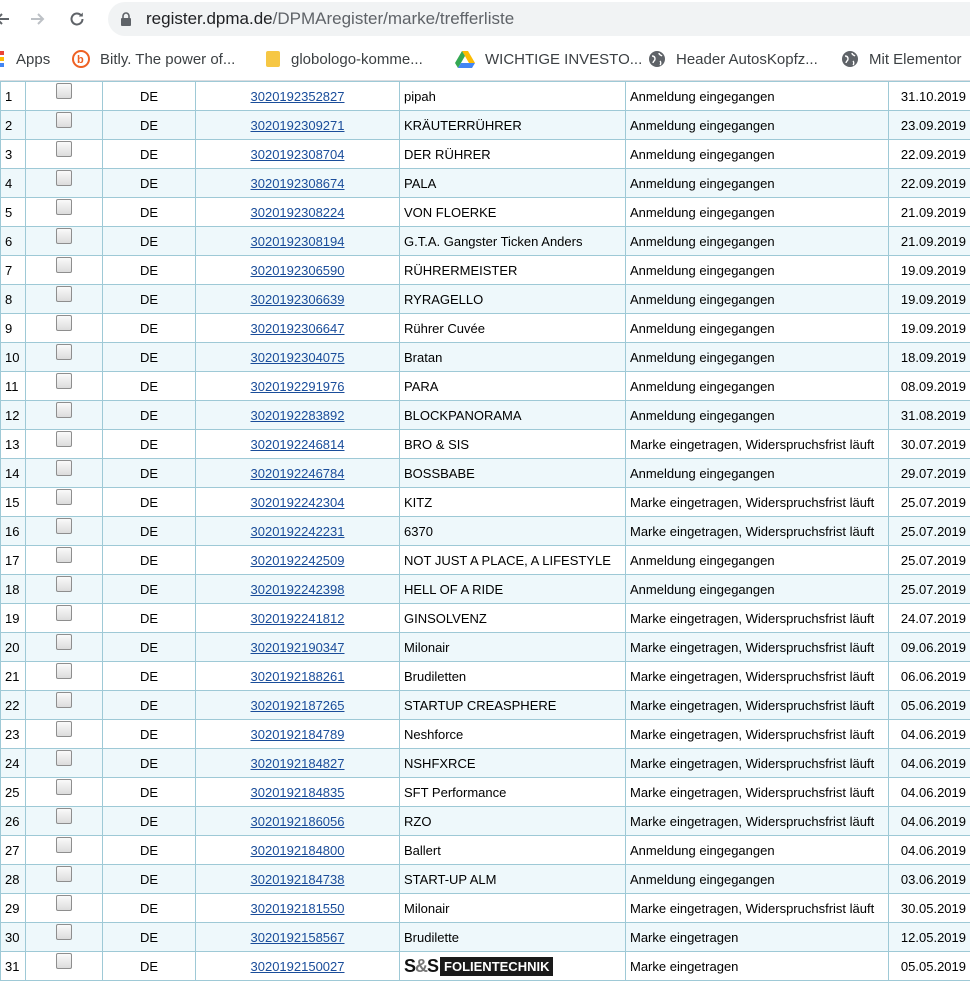  Describe the element at coordinates (8, 19) in the screenshot. I see `back-button` at that location.